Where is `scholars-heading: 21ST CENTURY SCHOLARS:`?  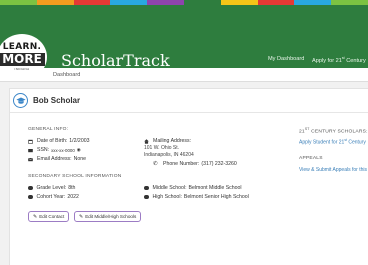
scholars-heading: 21ST CENTURY SCHOLARS: is located at coordinates (333, 131).